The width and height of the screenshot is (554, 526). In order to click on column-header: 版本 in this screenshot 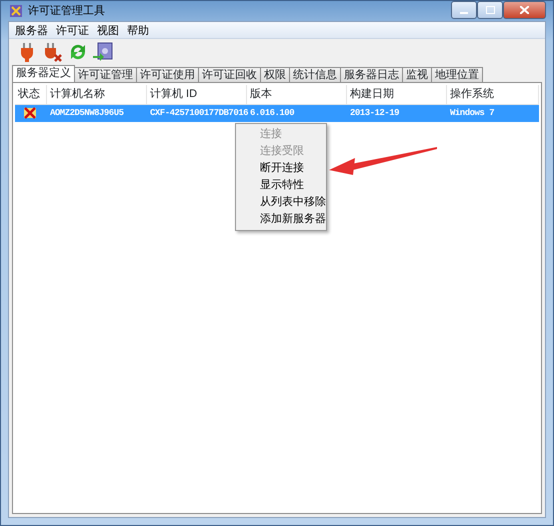, I will do `click(297, 94)`.